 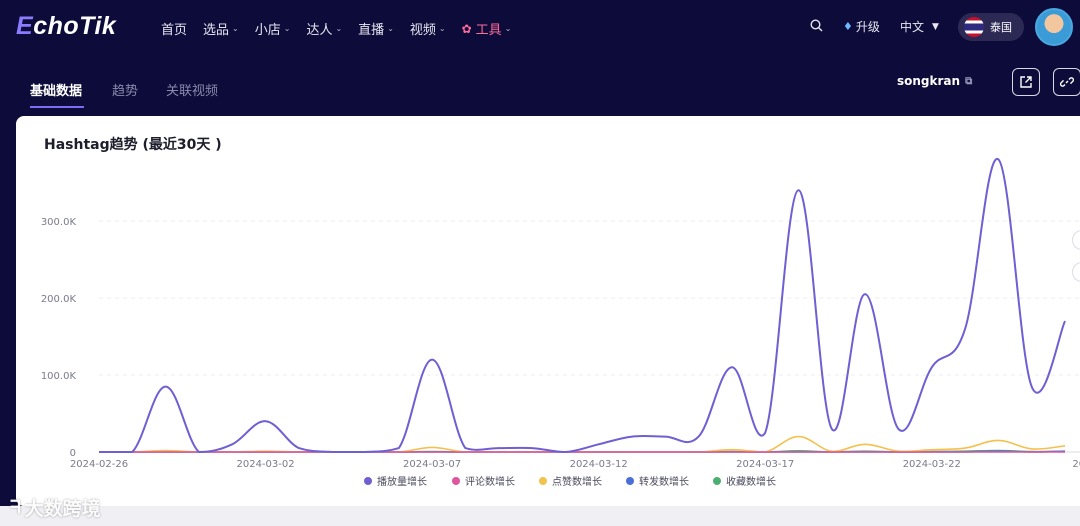 I want to click on legend-label: 点赞数增长, so click(x=577, y=481).